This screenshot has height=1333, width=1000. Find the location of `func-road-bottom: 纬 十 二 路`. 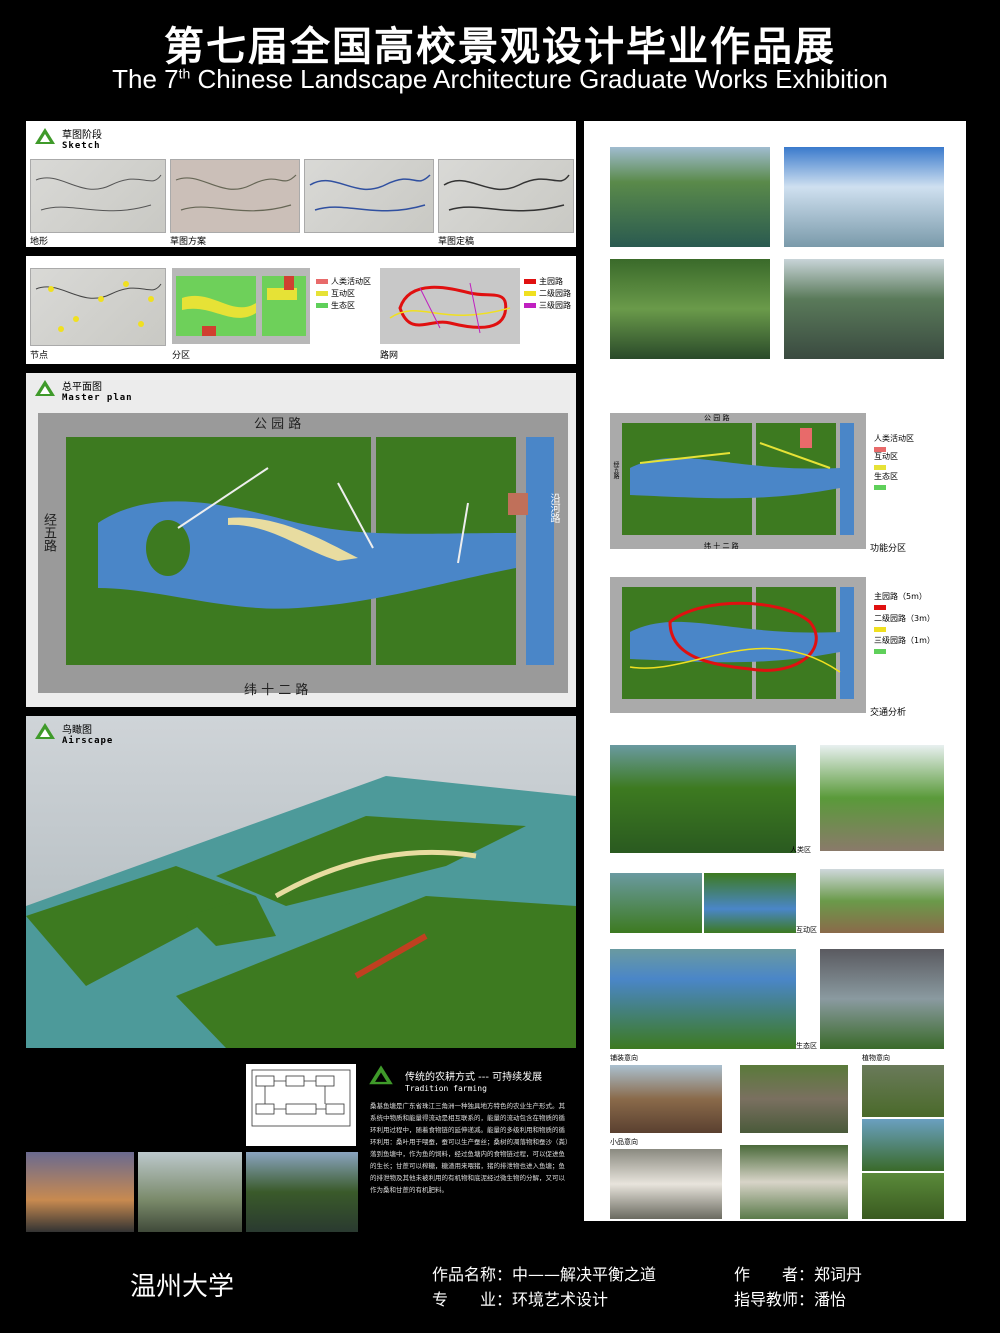

func-road-bottom: 纬 十 二 路 is located at coordinates (721, 546).